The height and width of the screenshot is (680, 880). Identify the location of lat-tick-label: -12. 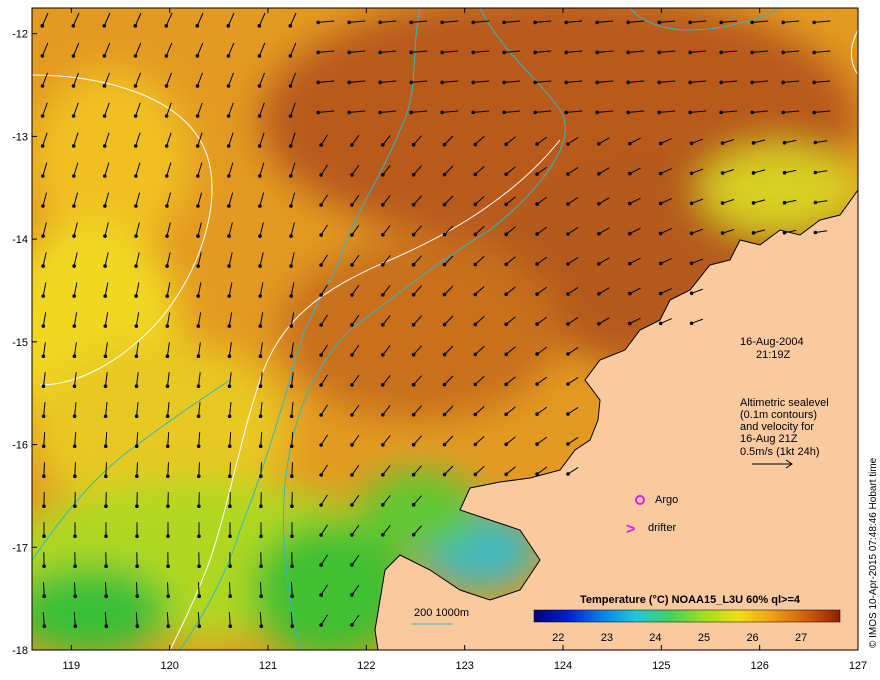
(20, 35).